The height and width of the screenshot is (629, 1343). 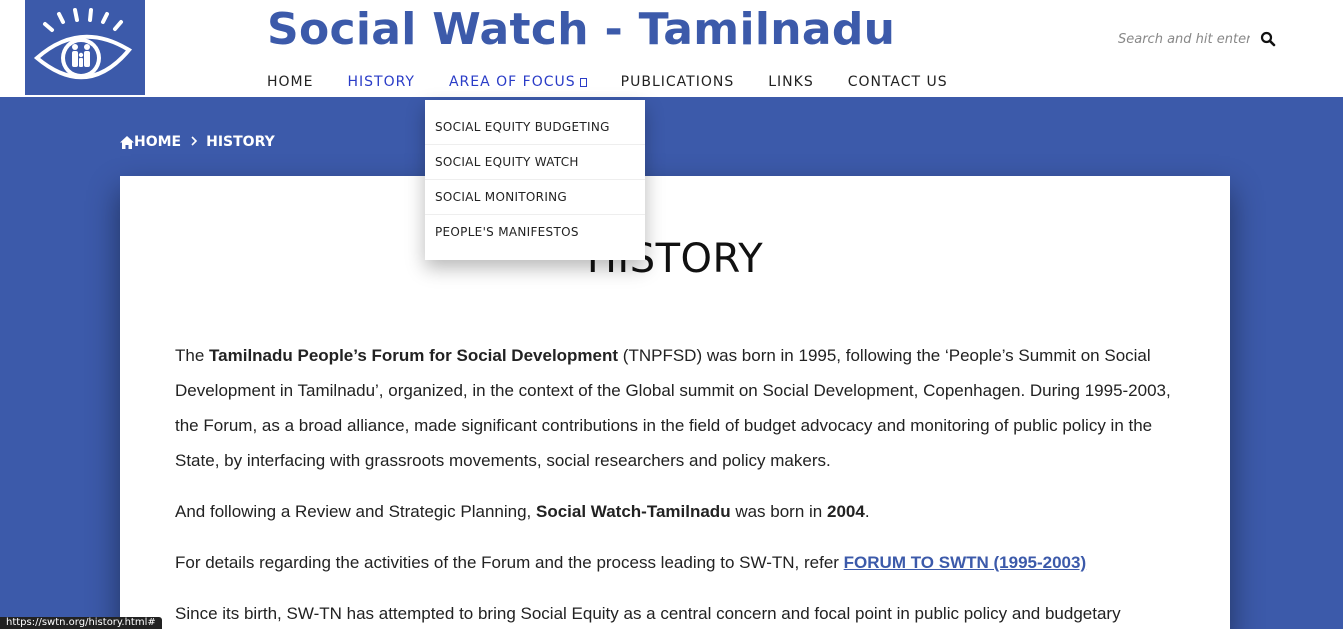 What do you see at coordinates (81, 623) in the screenshot?
I see `browser-status-bar: https://swtn.org/history.html#` at bounding box center [81, 623].